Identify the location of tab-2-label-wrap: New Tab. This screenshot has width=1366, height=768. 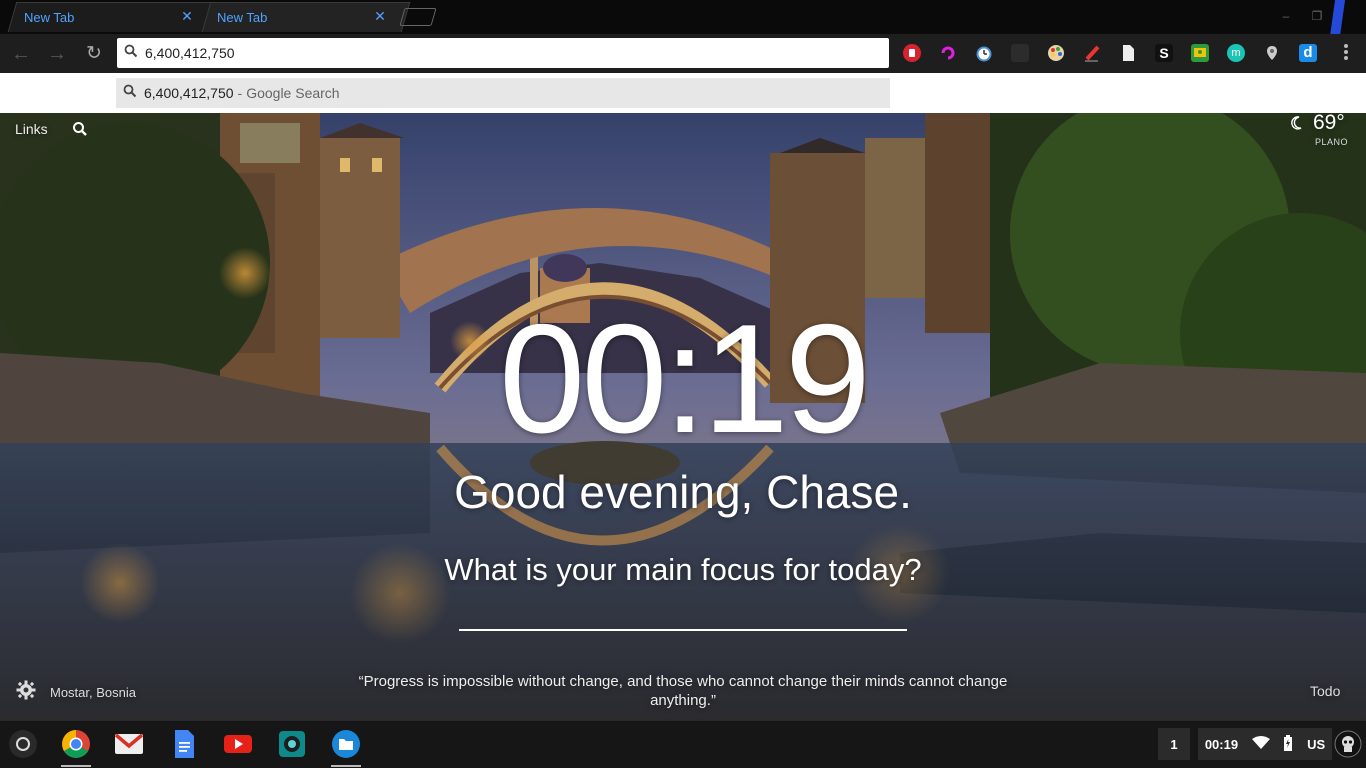
(242, 17).